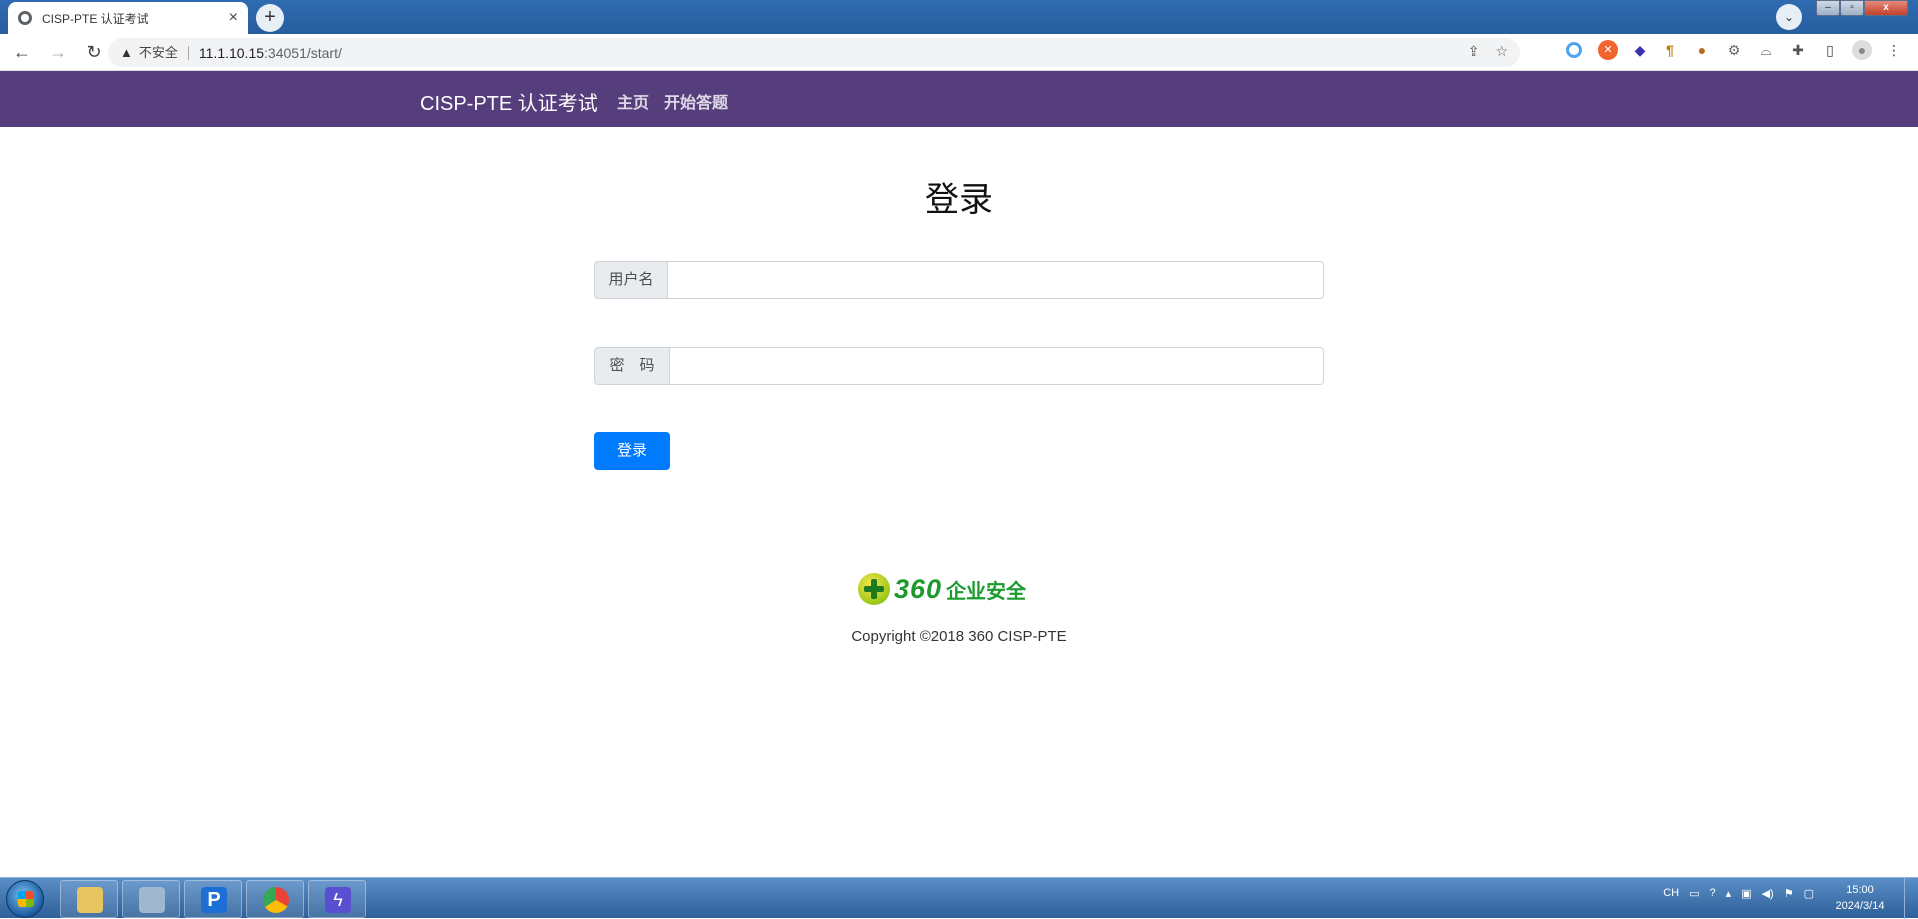 This screenshot has height=919, width=1918. What do you see at coordinates (1789, 17) in the screenshot?
I see `tab-search-chevron-icon: ⌄` at bounding box center [1789, 17].